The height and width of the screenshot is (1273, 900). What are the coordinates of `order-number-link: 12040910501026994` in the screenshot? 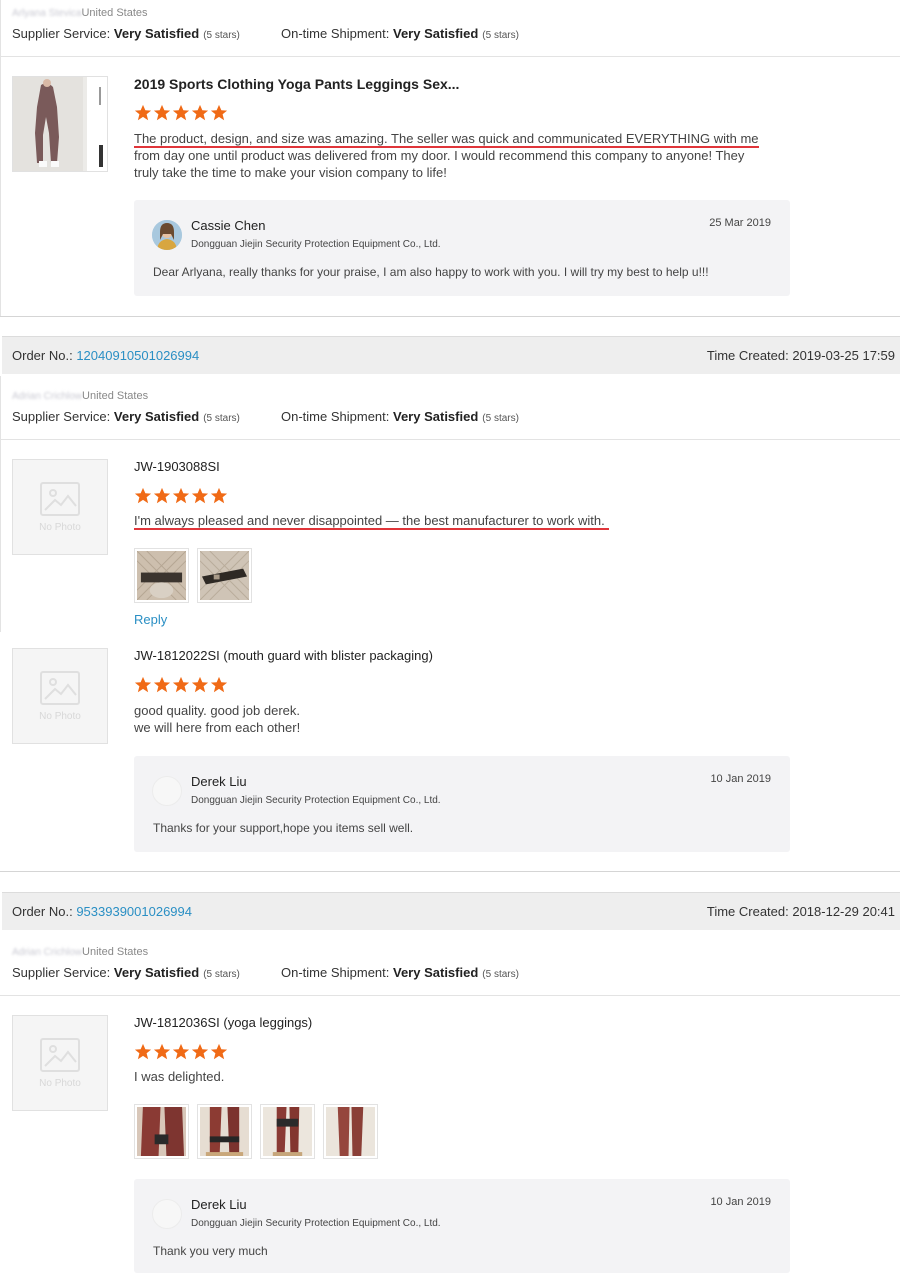 It's located at (137, 355).